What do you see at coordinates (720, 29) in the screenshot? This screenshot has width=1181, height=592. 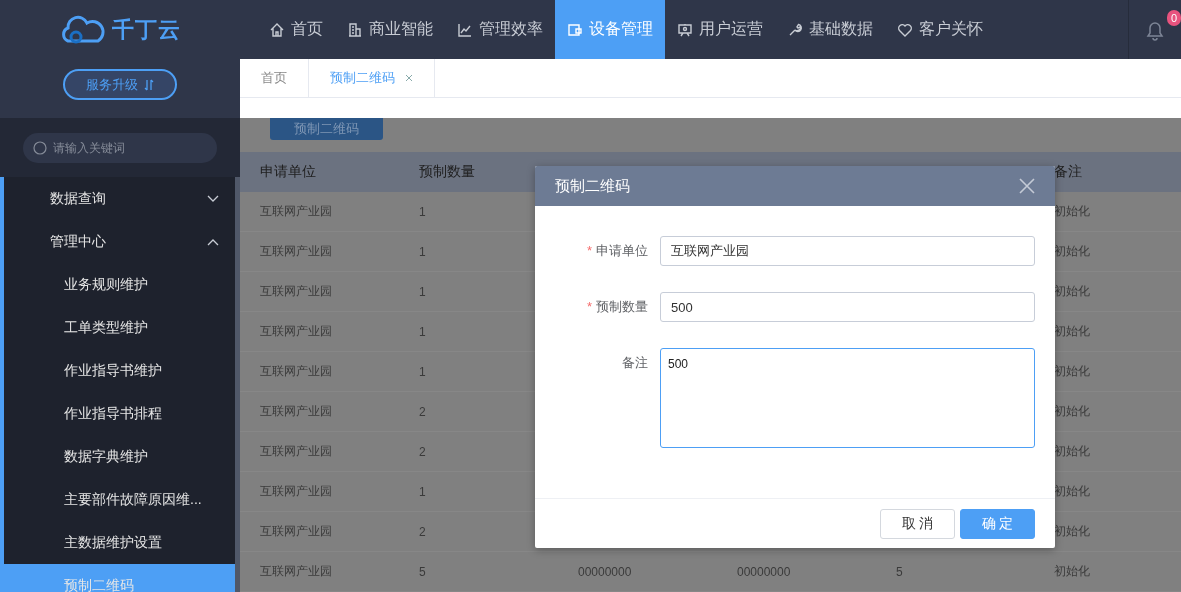 I see `nav-item: 用户运营` at bounding box center [720, 29].